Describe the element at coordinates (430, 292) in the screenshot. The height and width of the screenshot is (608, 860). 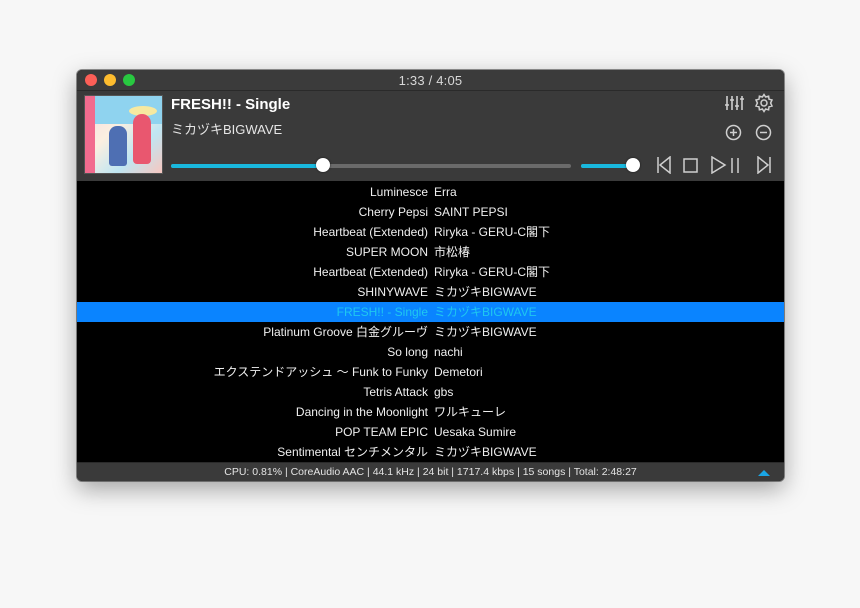
I see `playlist-row: SHINYWAVE ミカヅキBIGWAVE` at that location.